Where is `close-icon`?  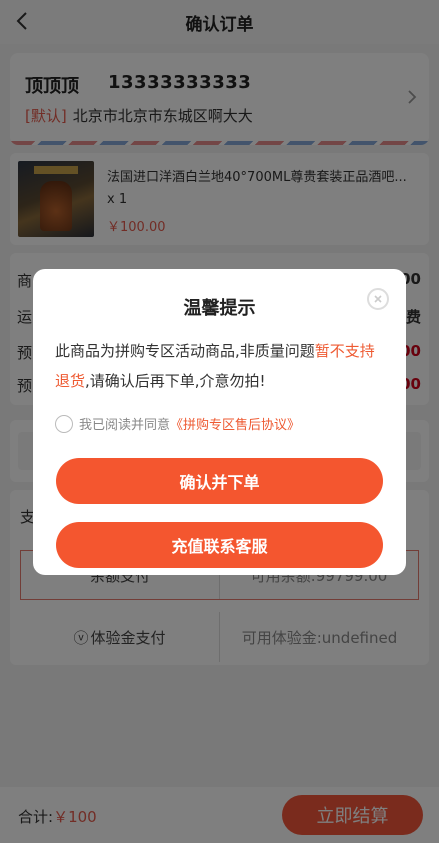 close-icon is located at coordinates (378, 299).